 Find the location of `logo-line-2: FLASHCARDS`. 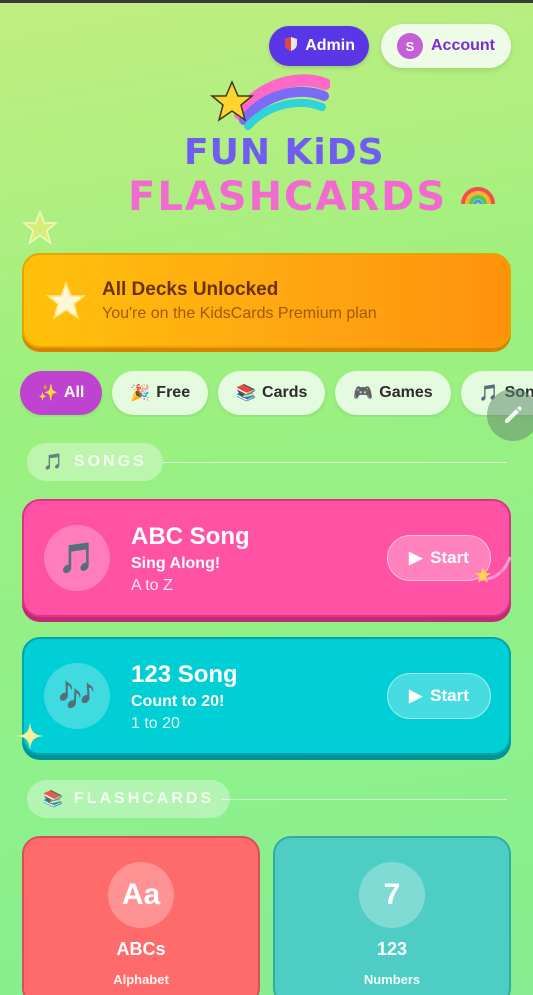

logo-line-2: FLASHCARDS is located at coordinates (288, 197).